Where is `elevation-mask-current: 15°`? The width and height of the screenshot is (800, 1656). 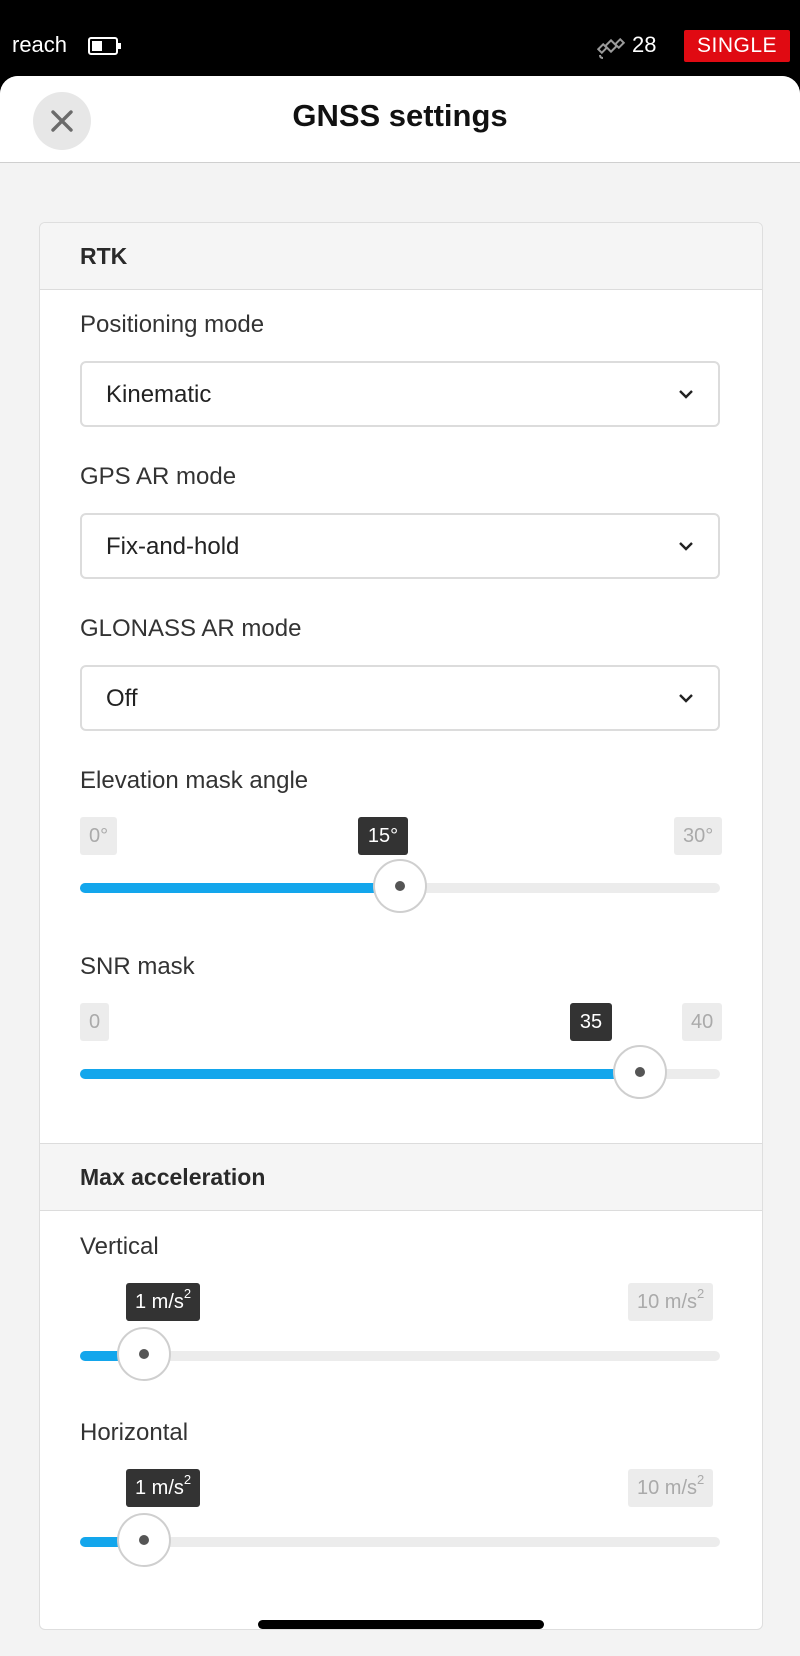
elevation-mask-current: 15° is located at coordinates (383, 836).